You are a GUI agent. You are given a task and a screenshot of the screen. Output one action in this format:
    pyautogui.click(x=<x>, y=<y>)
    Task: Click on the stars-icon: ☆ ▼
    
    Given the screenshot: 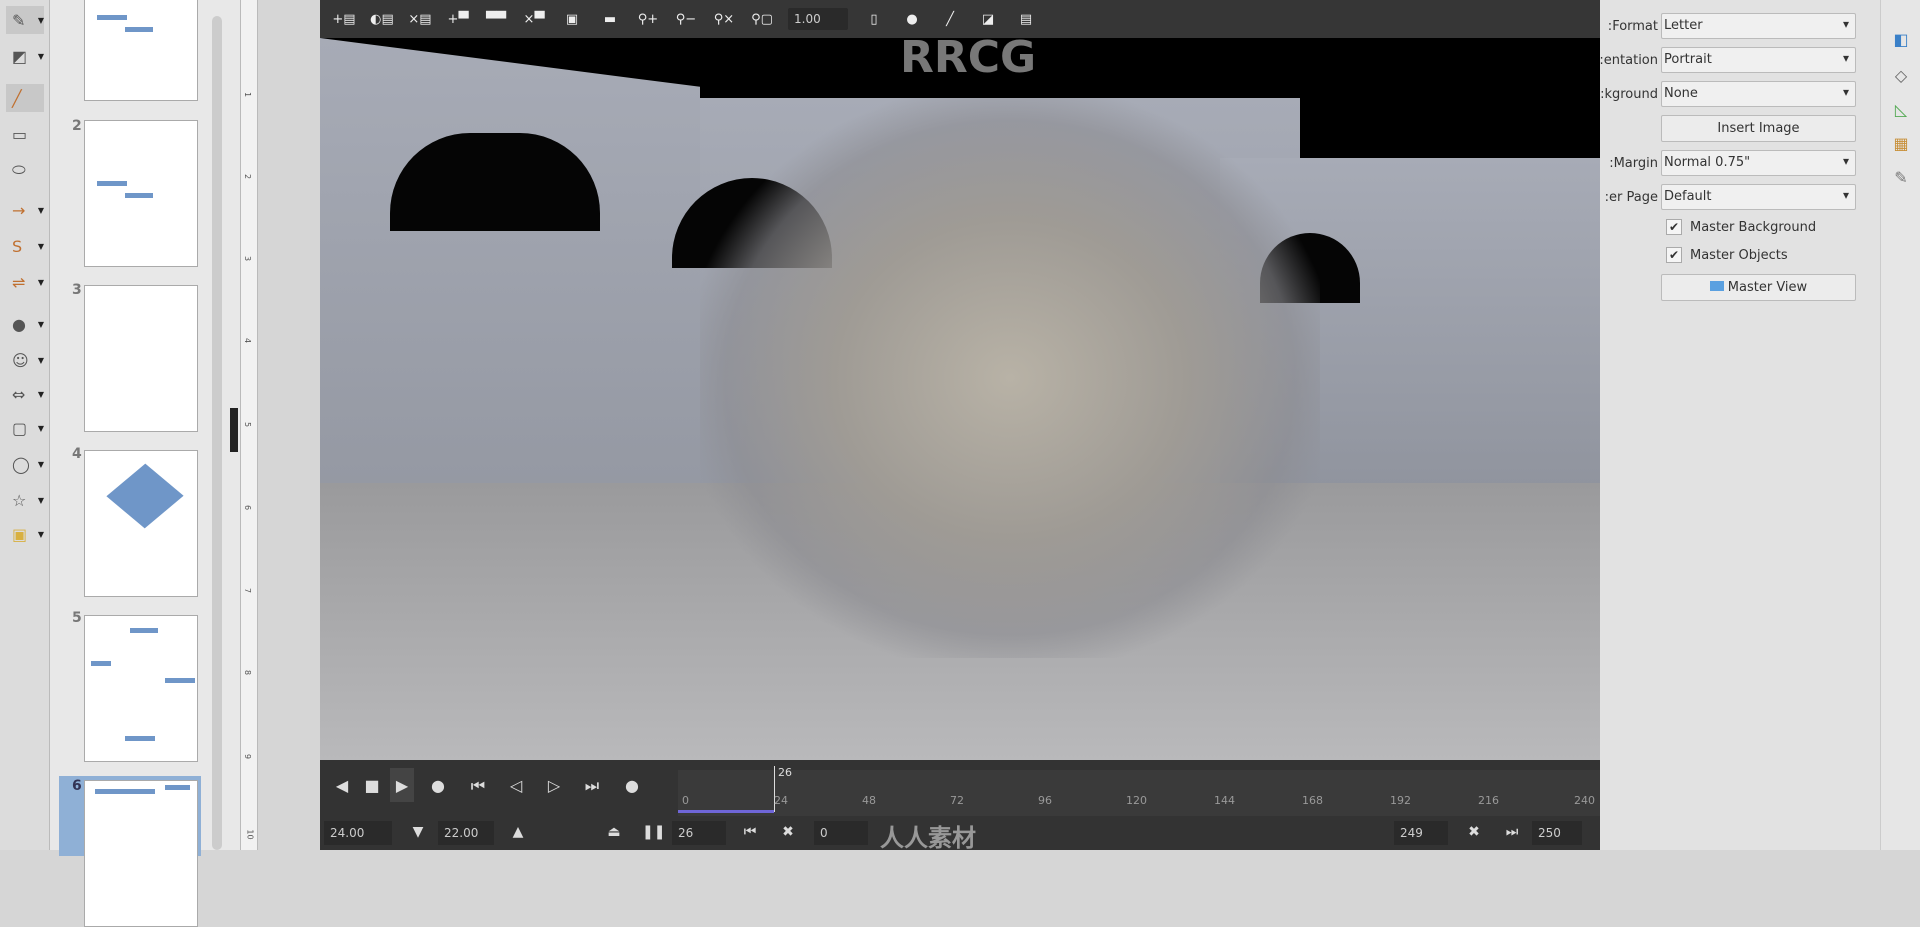 What is the action you would take?
    pyautogui.click(x=25, y=500)
    